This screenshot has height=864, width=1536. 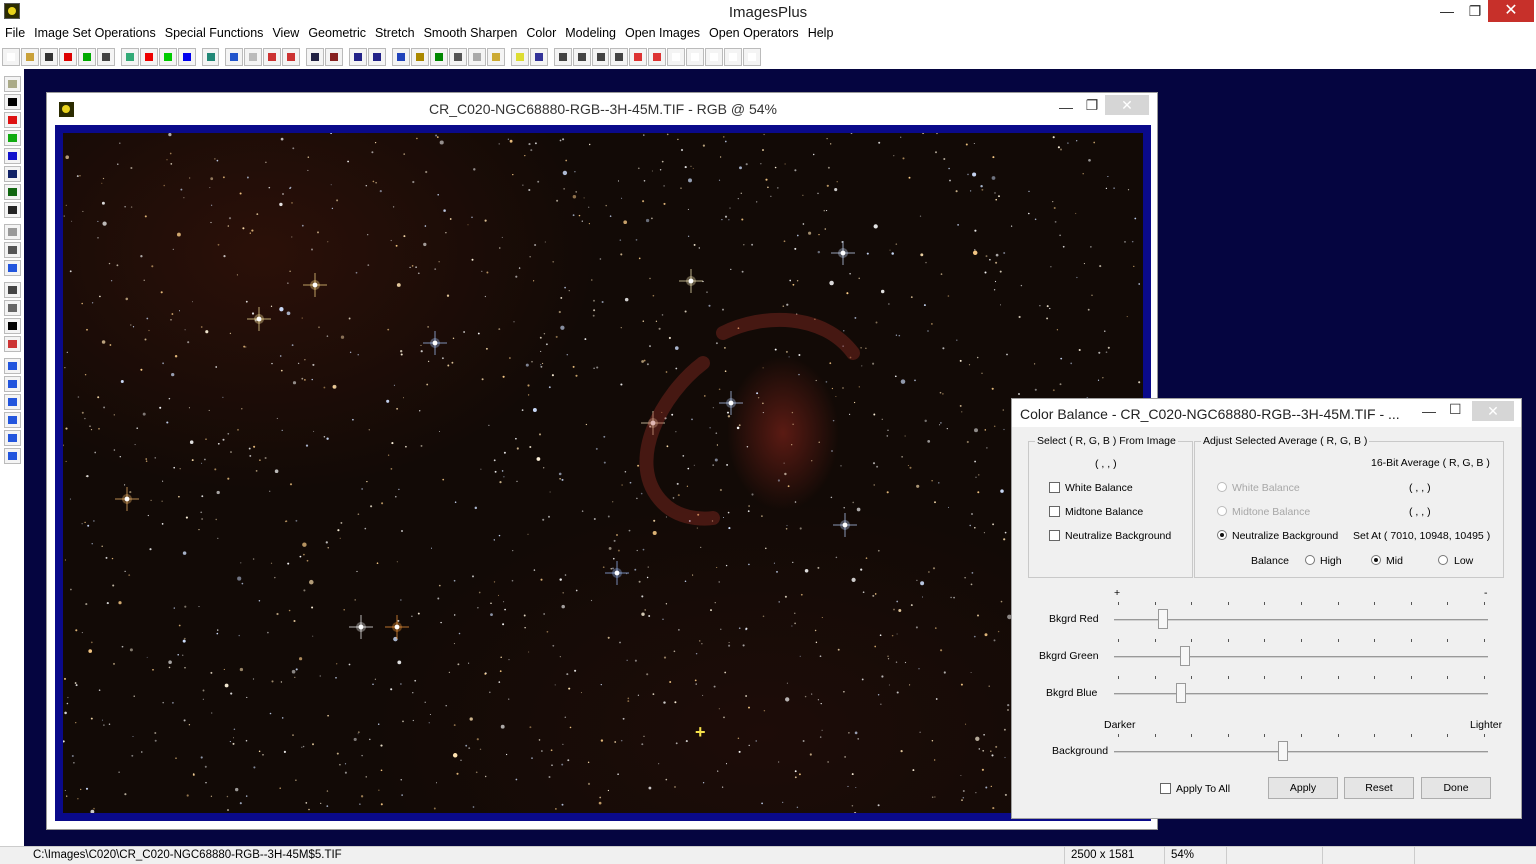 What do you see at coordinates (1165, 788) in the screenshot?
I see `apply-to-all-checkbox` at bounding box center [1165, 788].